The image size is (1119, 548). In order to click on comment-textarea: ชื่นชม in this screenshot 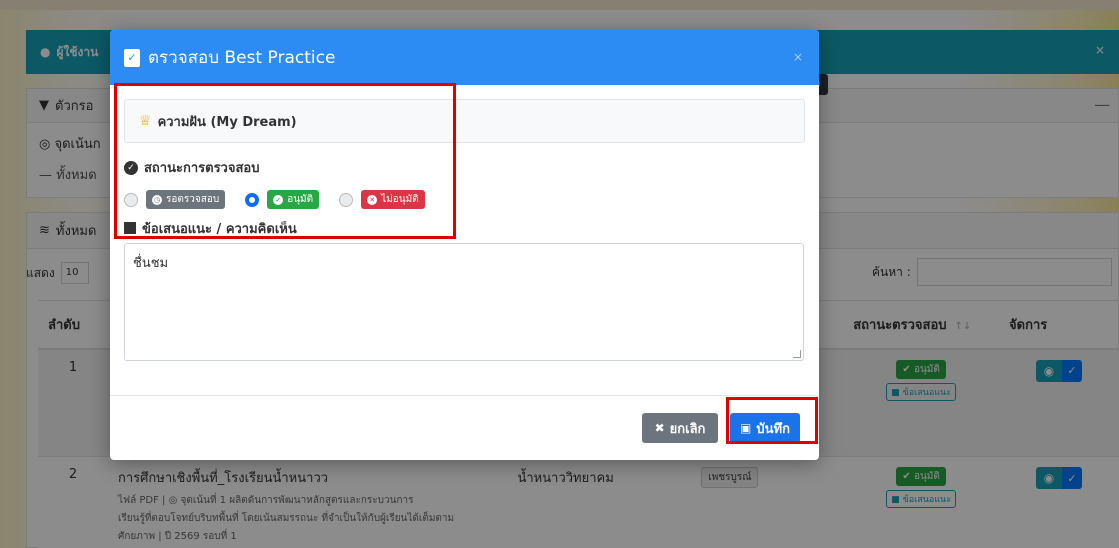, I will do `click(464, 302)`.